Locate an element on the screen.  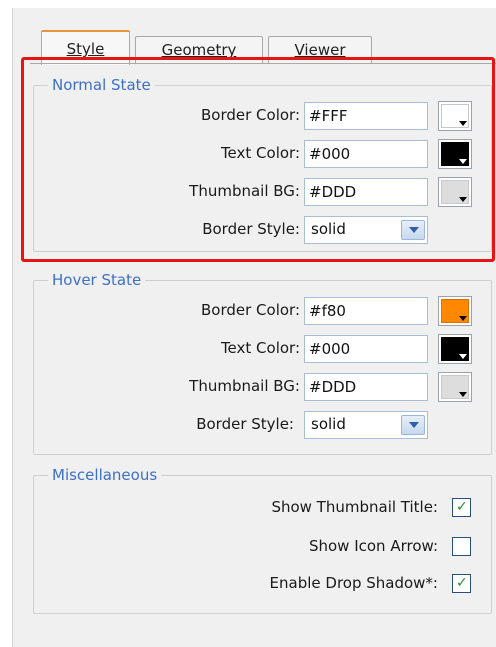
normal-border-style-select: solid is located at coordinates (366, 230).